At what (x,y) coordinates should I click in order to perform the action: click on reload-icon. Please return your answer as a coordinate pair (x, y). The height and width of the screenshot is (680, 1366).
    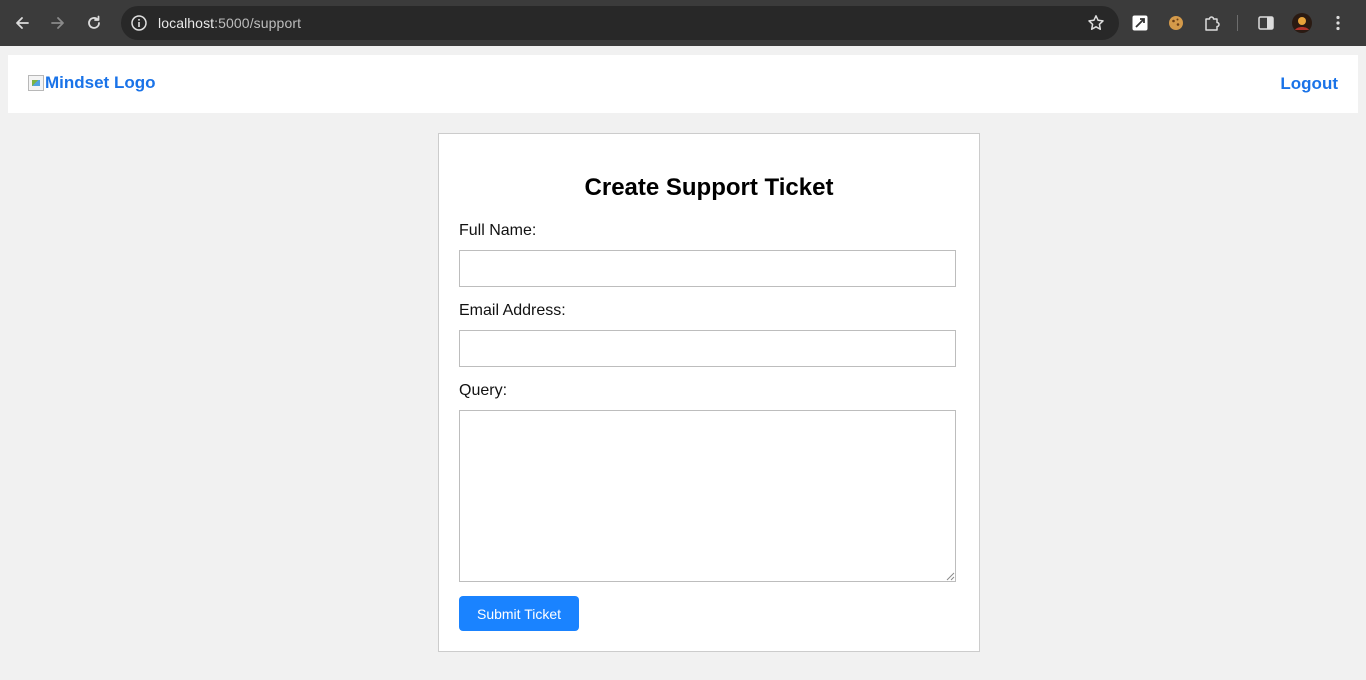
    Looking at the image, I should click on (94, 22).